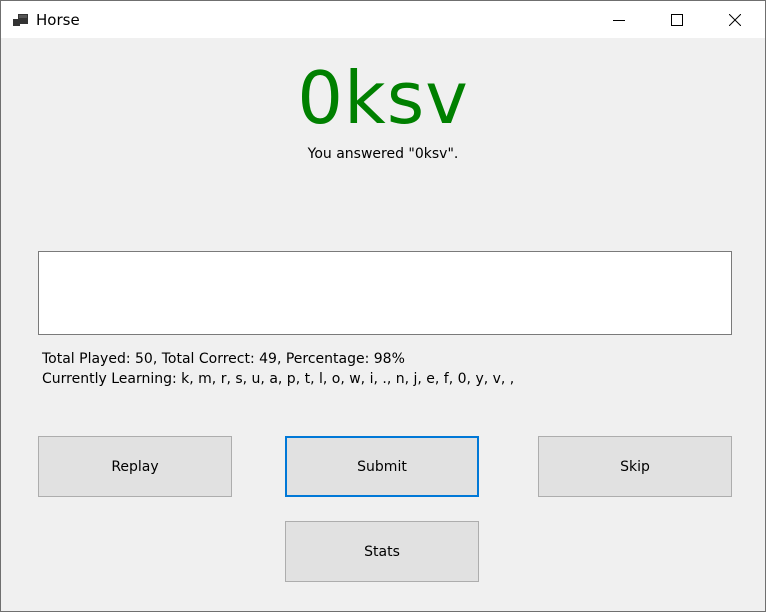 The image size is (766, 612). I want to click on minimize-button, so click(619, 19).